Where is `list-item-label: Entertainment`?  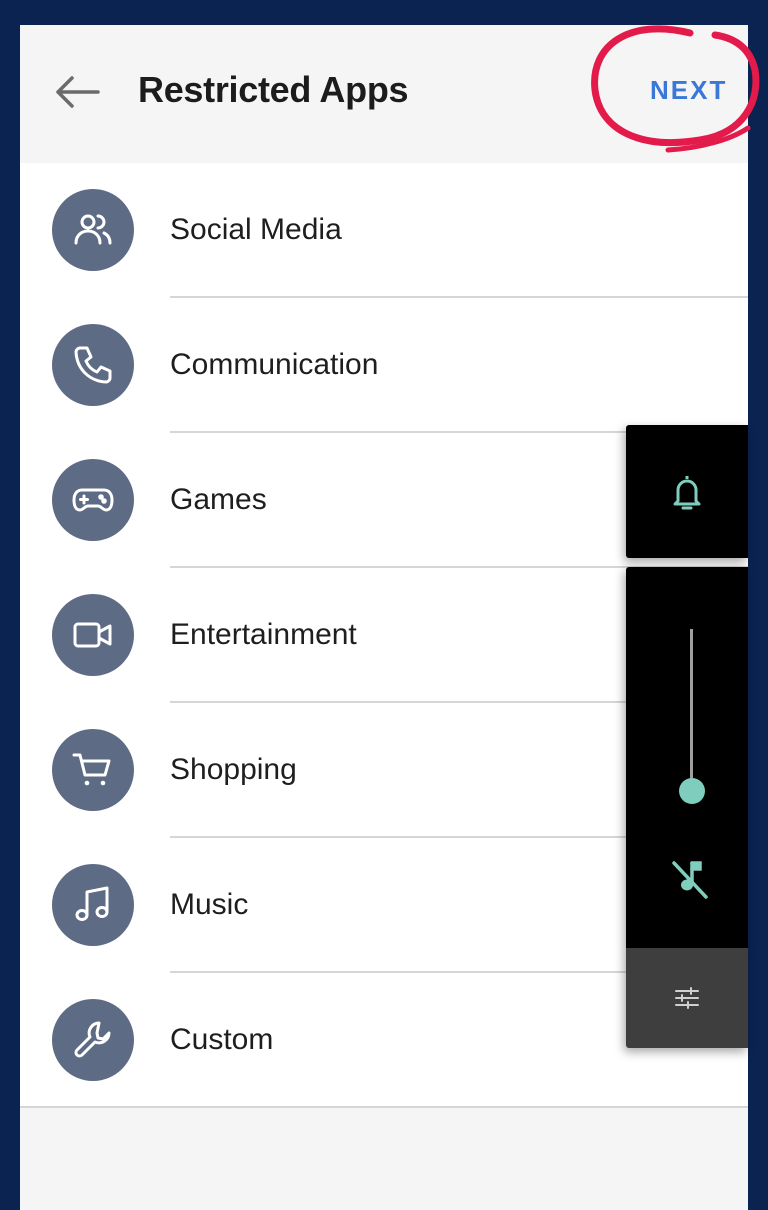 list-item-label: Entertainment is located at coordinates (263, 634).